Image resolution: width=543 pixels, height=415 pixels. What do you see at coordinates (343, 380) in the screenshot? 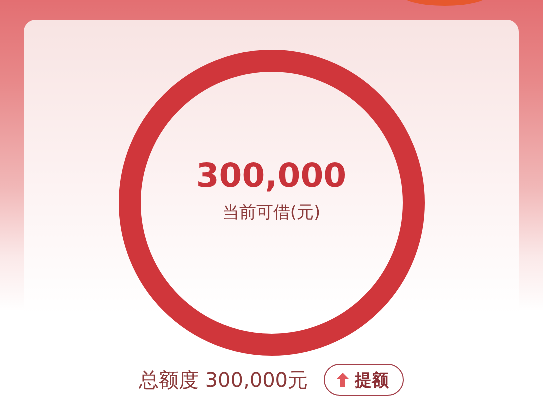
I see `up-arrow-icon` at bounding box center [343, 380].